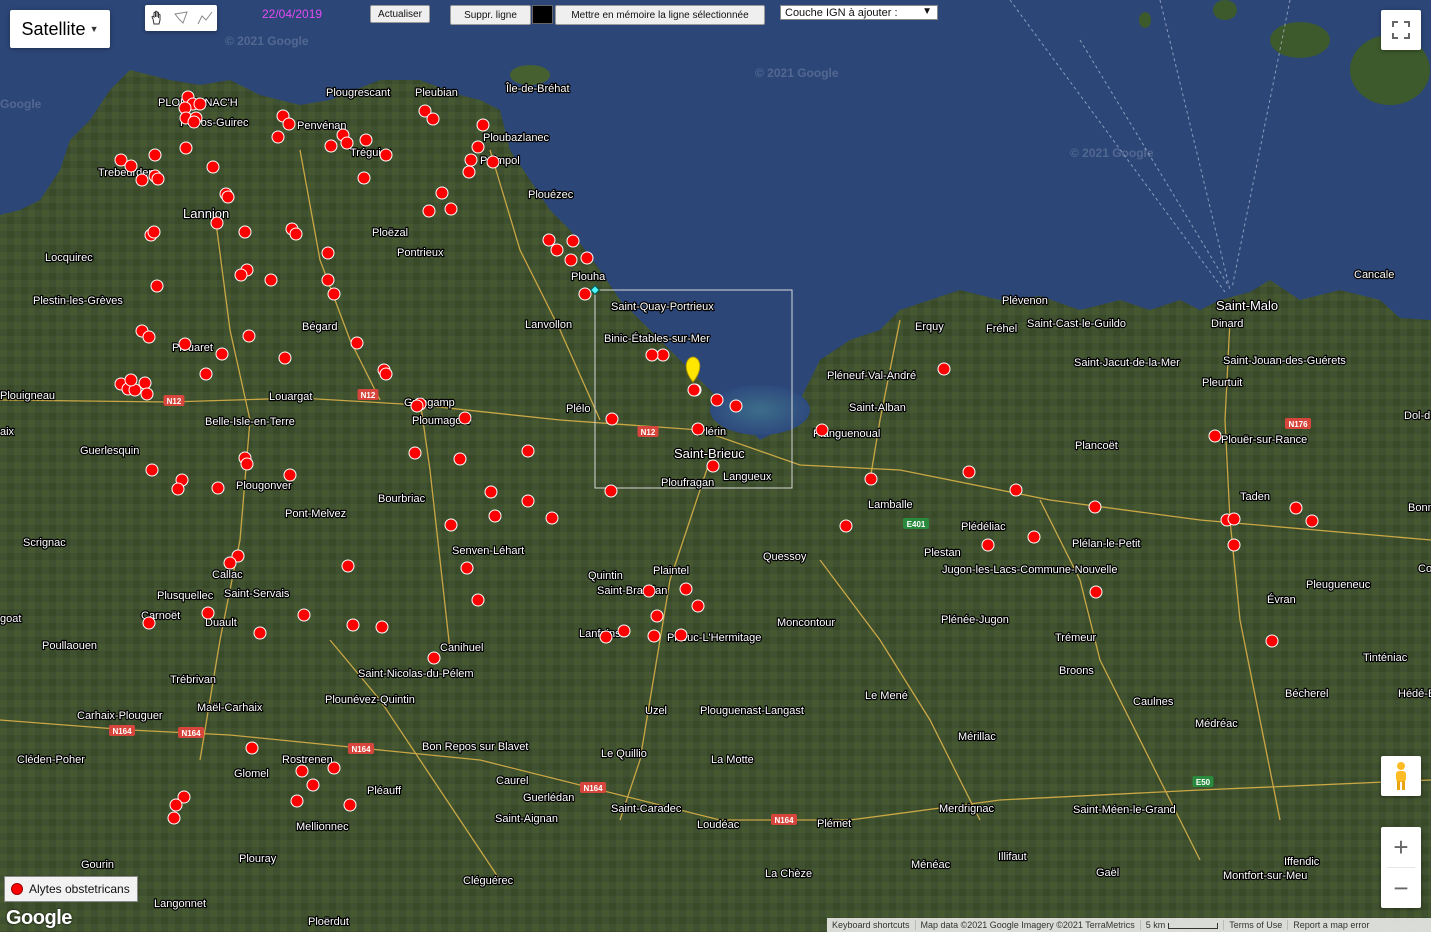 This screenshot has height=932, width=1431. What do you see at coordinates (181, 18) in the screenshot?
I see `draw-polygon-icon` at bounding box center [181, 18].